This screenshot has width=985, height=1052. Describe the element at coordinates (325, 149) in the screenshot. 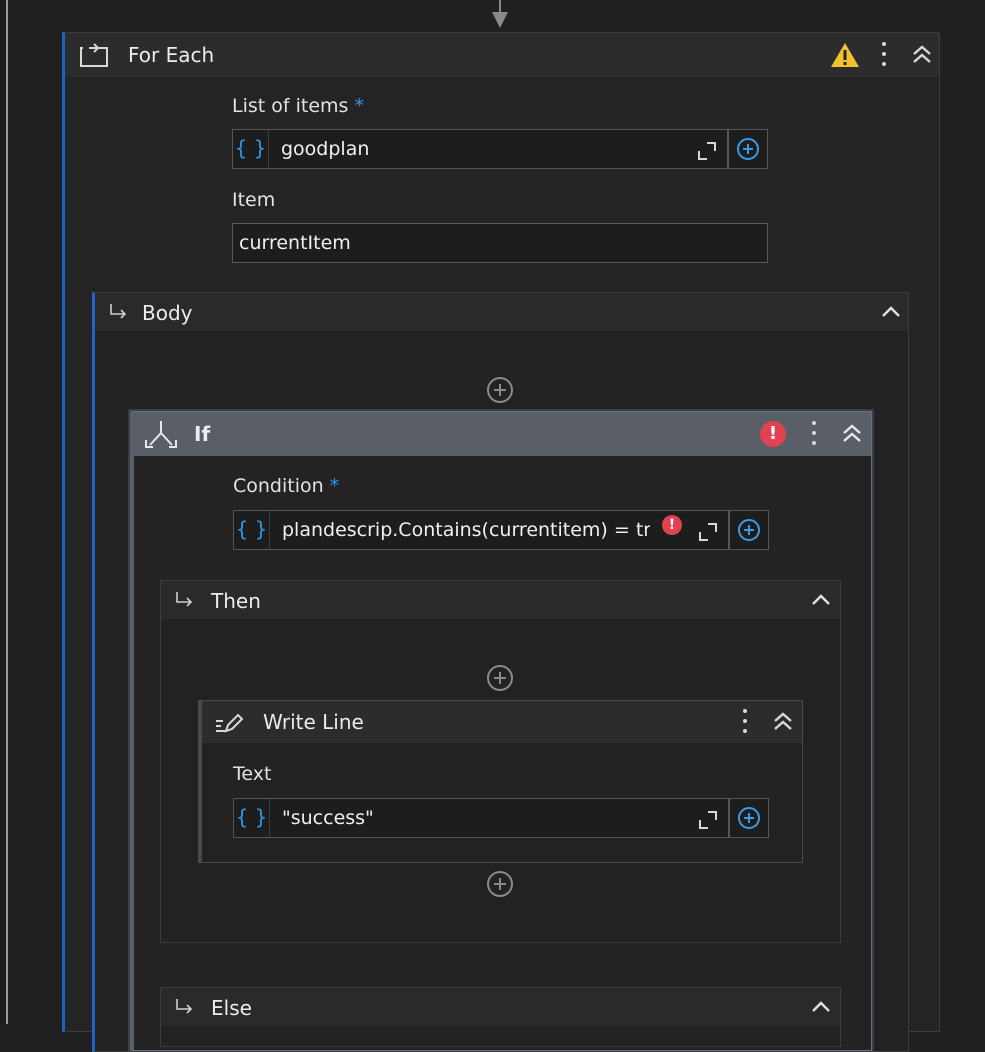

I see `list-of-items-value: goodplan` at that location.